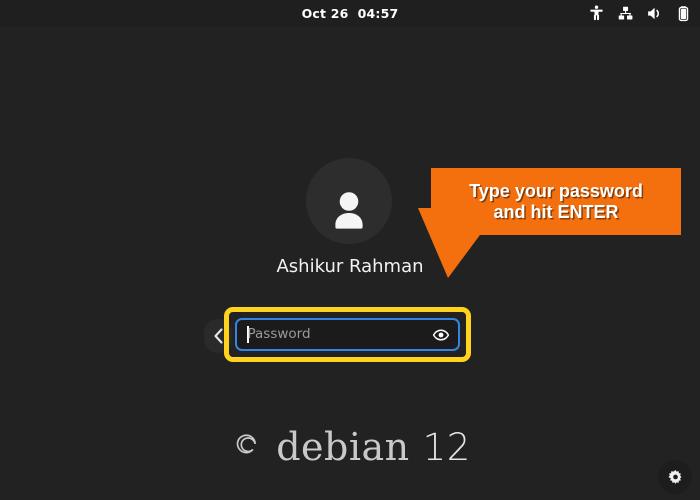  Describe the element at coordinates (596, 14) in the screenshot. I see `accessibility-icon` at that location.